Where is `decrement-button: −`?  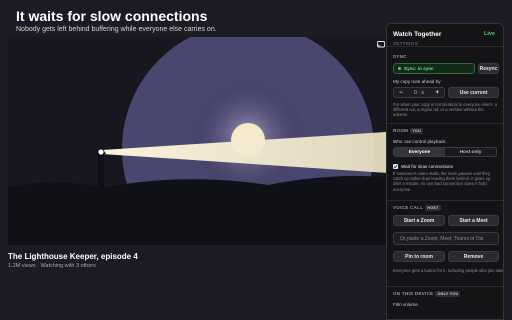 decrement-button: − is located at coordinates (401, 93).